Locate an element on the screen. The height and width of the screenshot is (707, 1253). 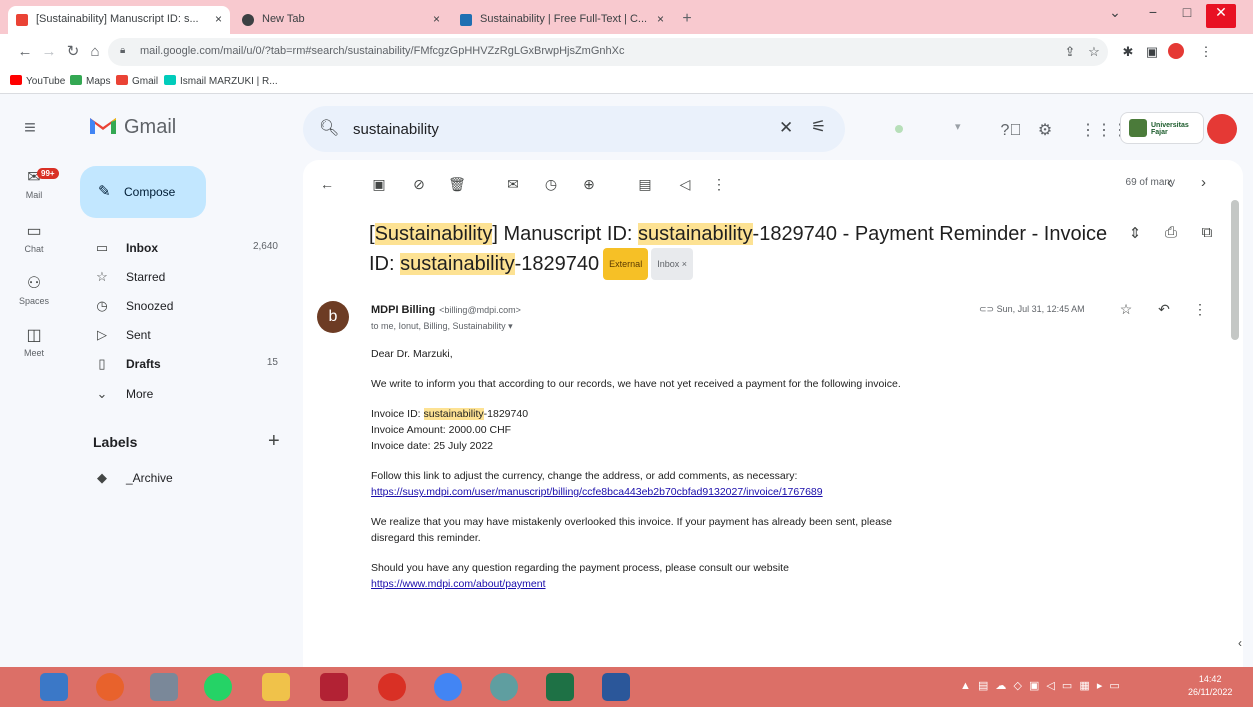
compose-button: ✎ Compose is located at coordinates (143, 192).